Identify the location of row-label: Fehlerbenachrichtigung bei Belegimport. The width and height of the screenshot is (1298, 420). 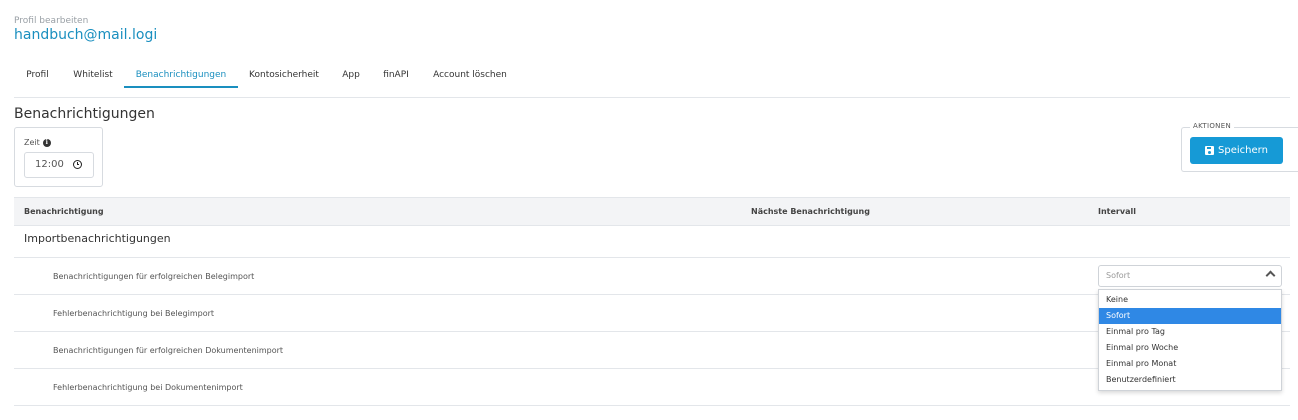
(134, 313).